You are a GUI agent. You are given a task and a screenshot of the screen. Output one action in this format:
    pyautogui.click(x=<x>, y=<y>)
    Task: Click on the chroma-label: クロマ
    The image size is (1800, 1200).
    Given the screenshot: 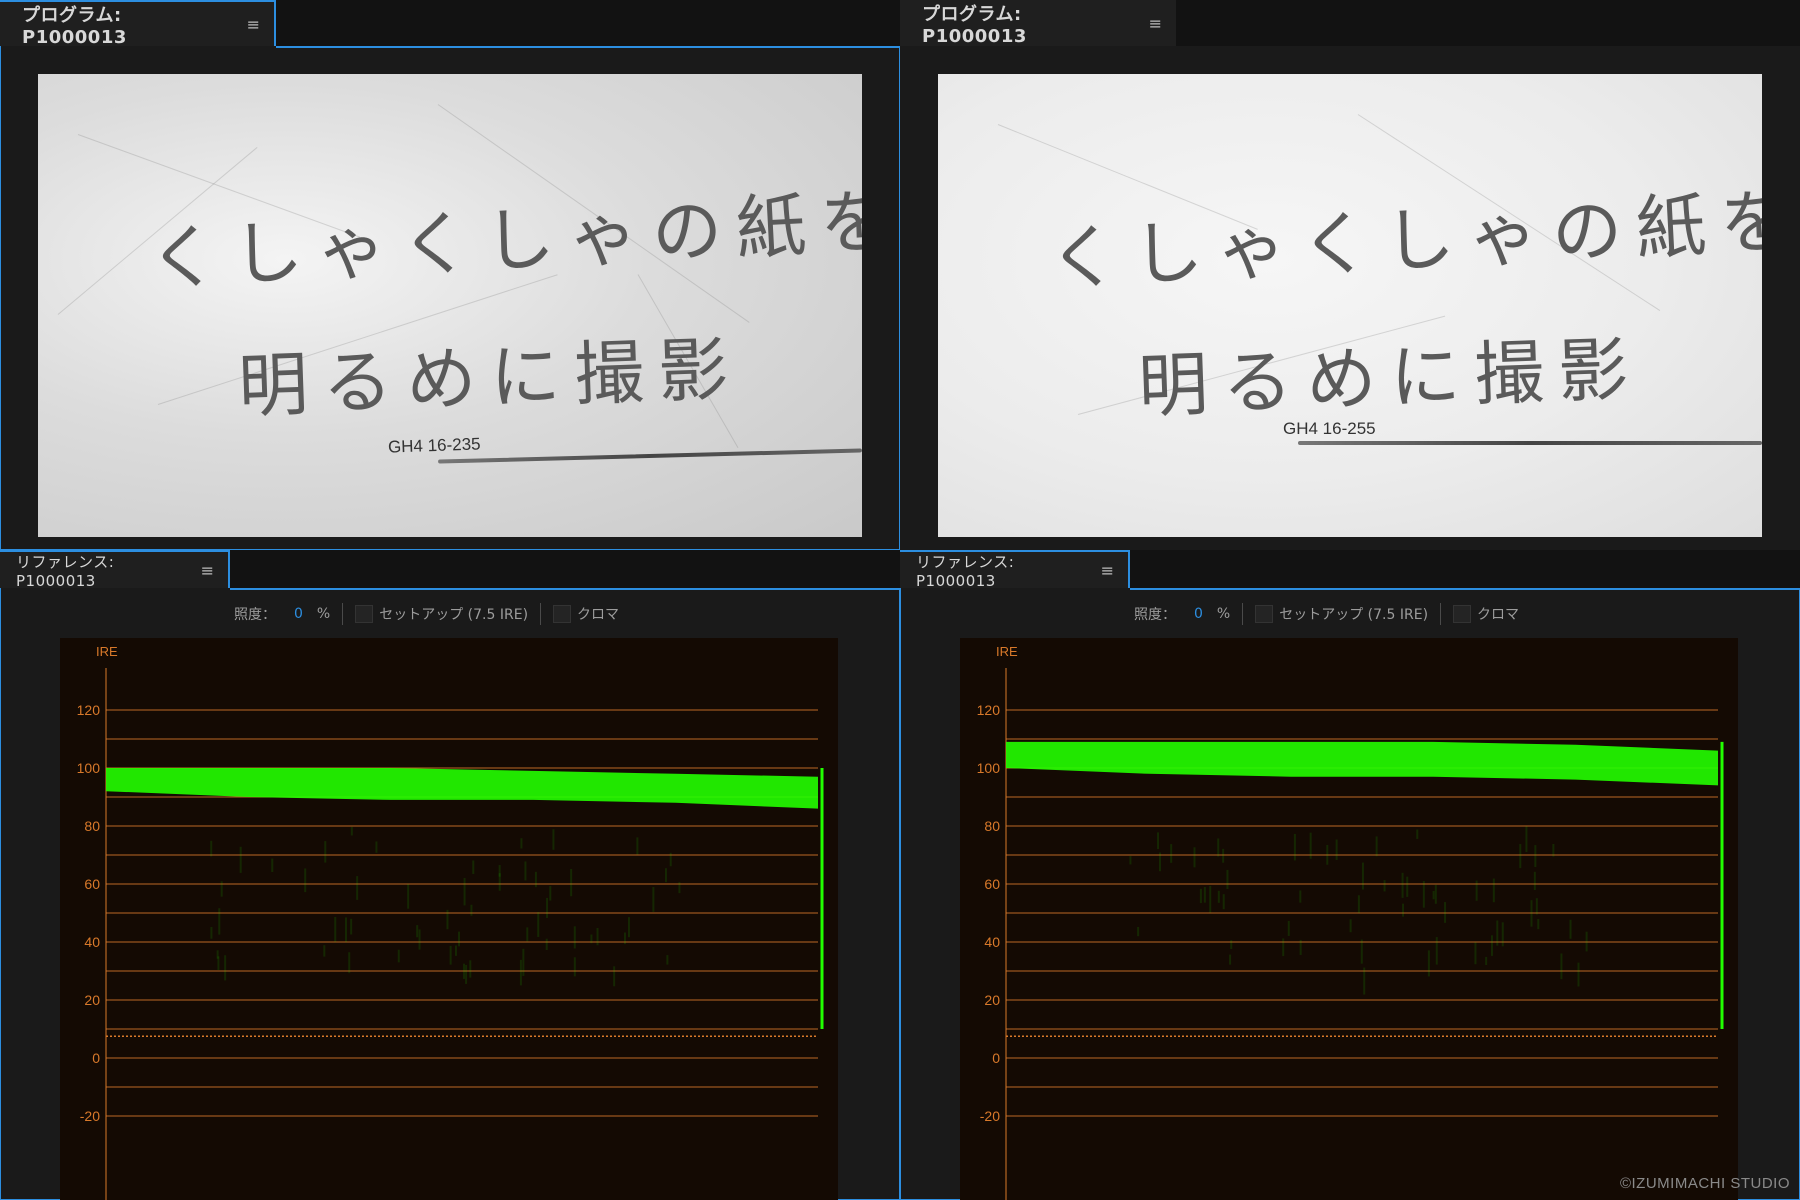 What is the action you would take?
    pyautogui.click(x=1498, y=614)
    